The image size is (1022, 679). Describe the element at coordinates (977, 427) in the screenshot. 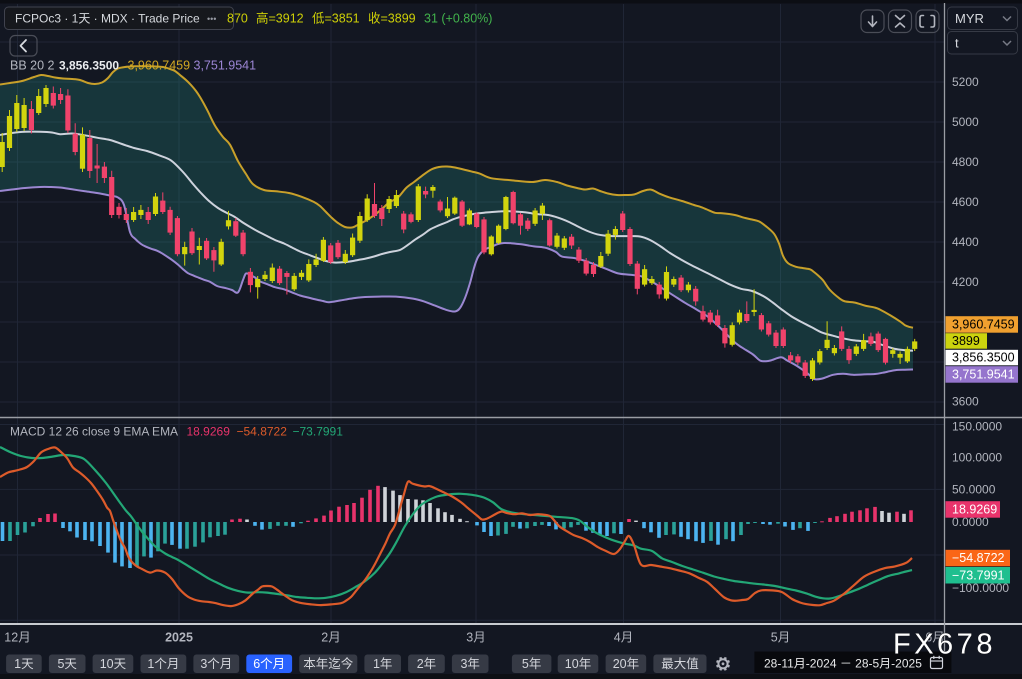

I see `svg-text: 150.0000` at that location.